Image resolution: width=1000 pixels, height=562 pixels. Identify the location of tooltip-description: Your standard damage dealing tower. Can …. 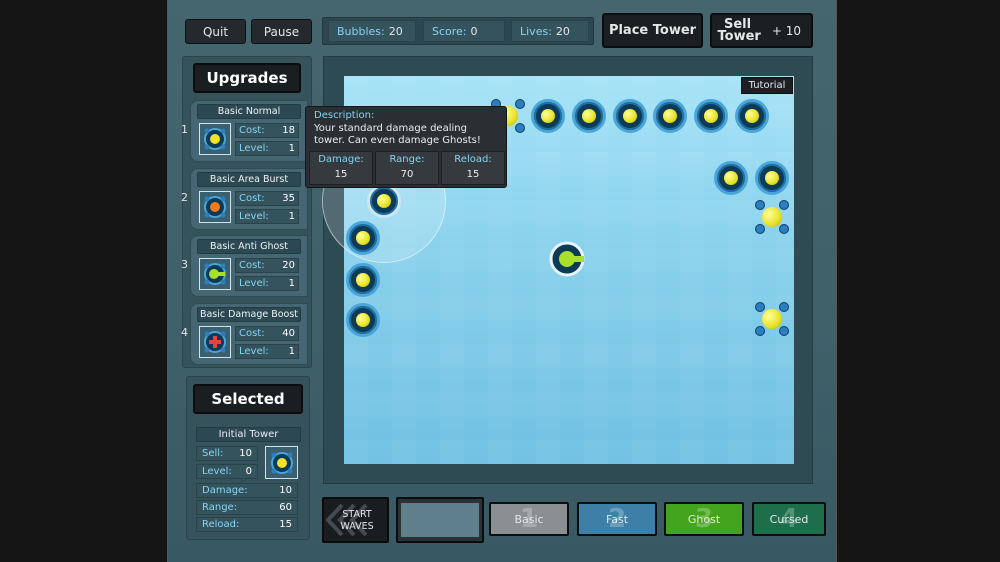
(397, 134).